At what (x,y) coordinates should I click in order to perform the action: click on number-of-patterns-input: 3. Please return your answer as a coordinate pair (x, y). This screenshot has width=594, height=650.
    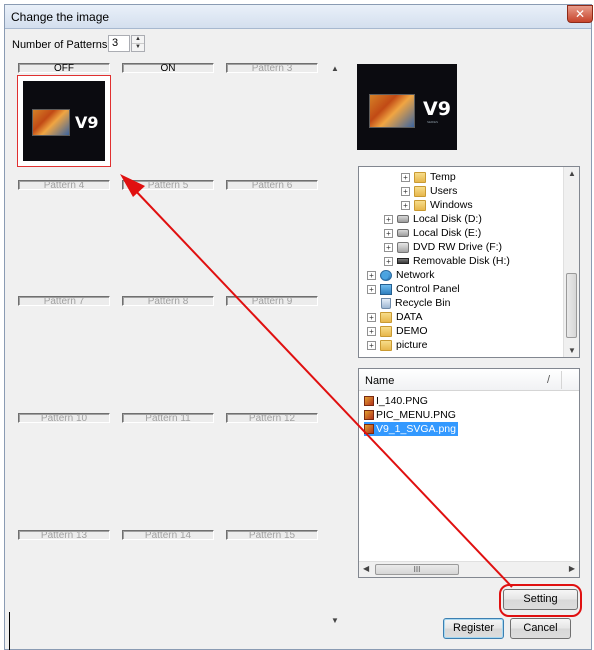
    Looking at the image, I should click on (119, 43).